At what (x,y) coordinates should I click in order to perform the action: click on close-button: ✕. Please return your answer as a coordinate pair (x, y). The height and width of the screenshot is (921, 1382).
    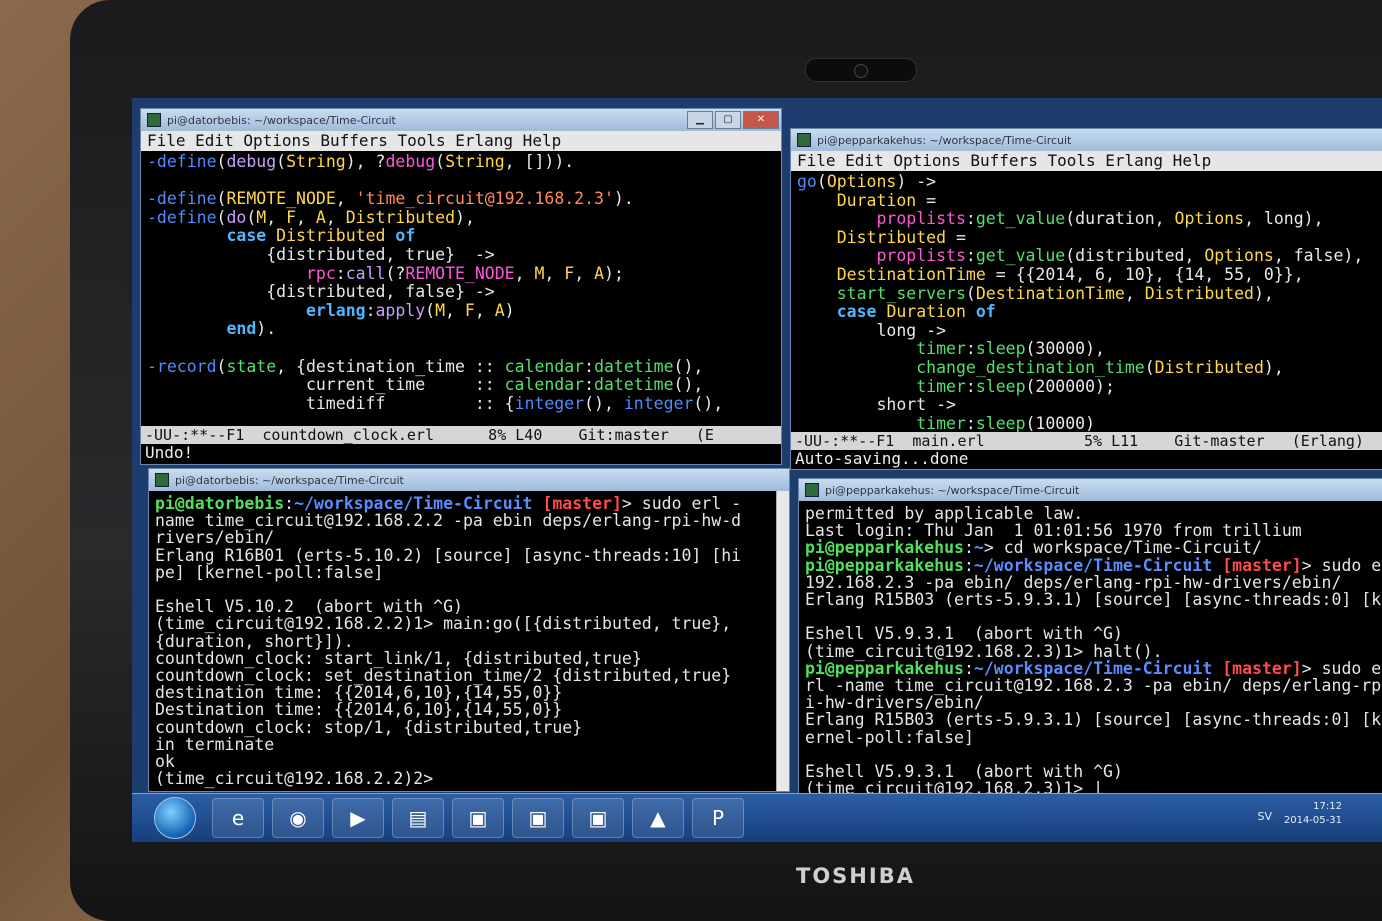
    Looking at the image, I should click on (761, 120).